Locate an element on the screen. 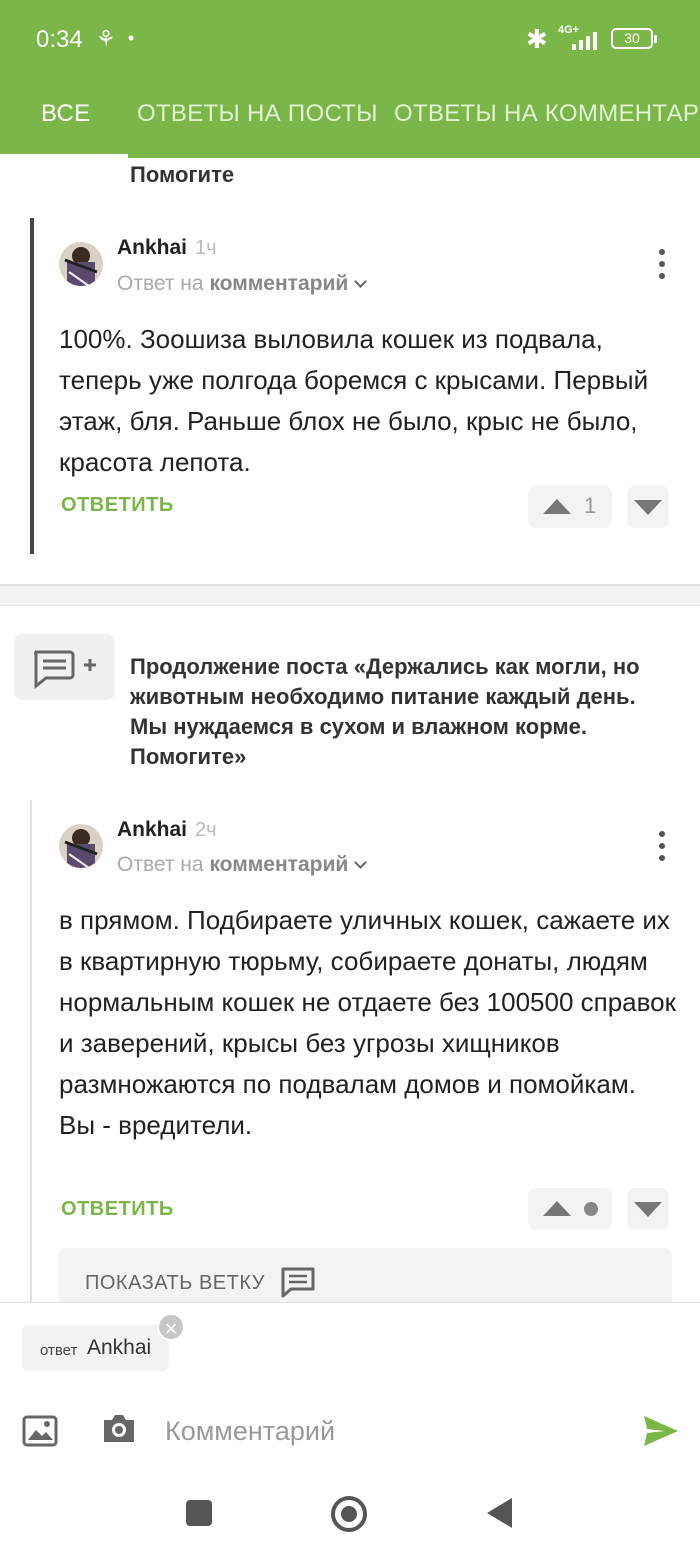 This screenshot has width=700, height=1556. back-icon is located at coordinates (499, 1513).